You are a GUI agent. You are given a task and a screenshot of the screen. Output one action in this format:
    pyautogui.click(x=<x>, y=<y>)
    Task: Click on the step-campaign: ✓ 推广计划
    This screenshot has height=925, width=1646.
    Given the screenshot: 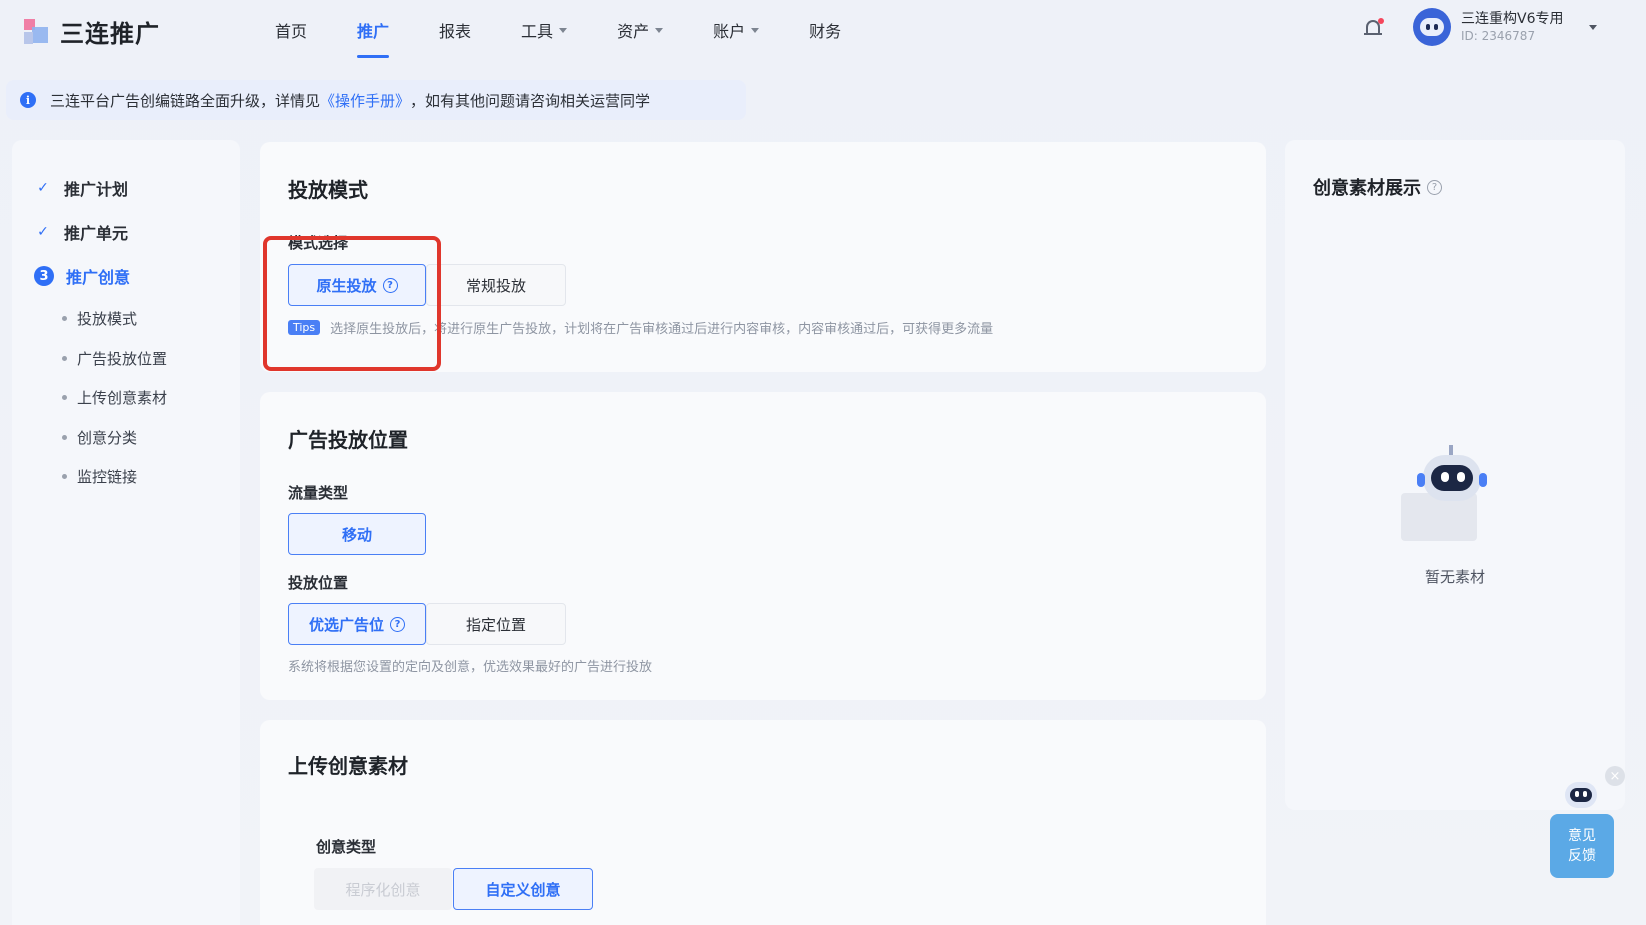 What is the action you would take?
    pyautogui.click(x=81, y=188)
    